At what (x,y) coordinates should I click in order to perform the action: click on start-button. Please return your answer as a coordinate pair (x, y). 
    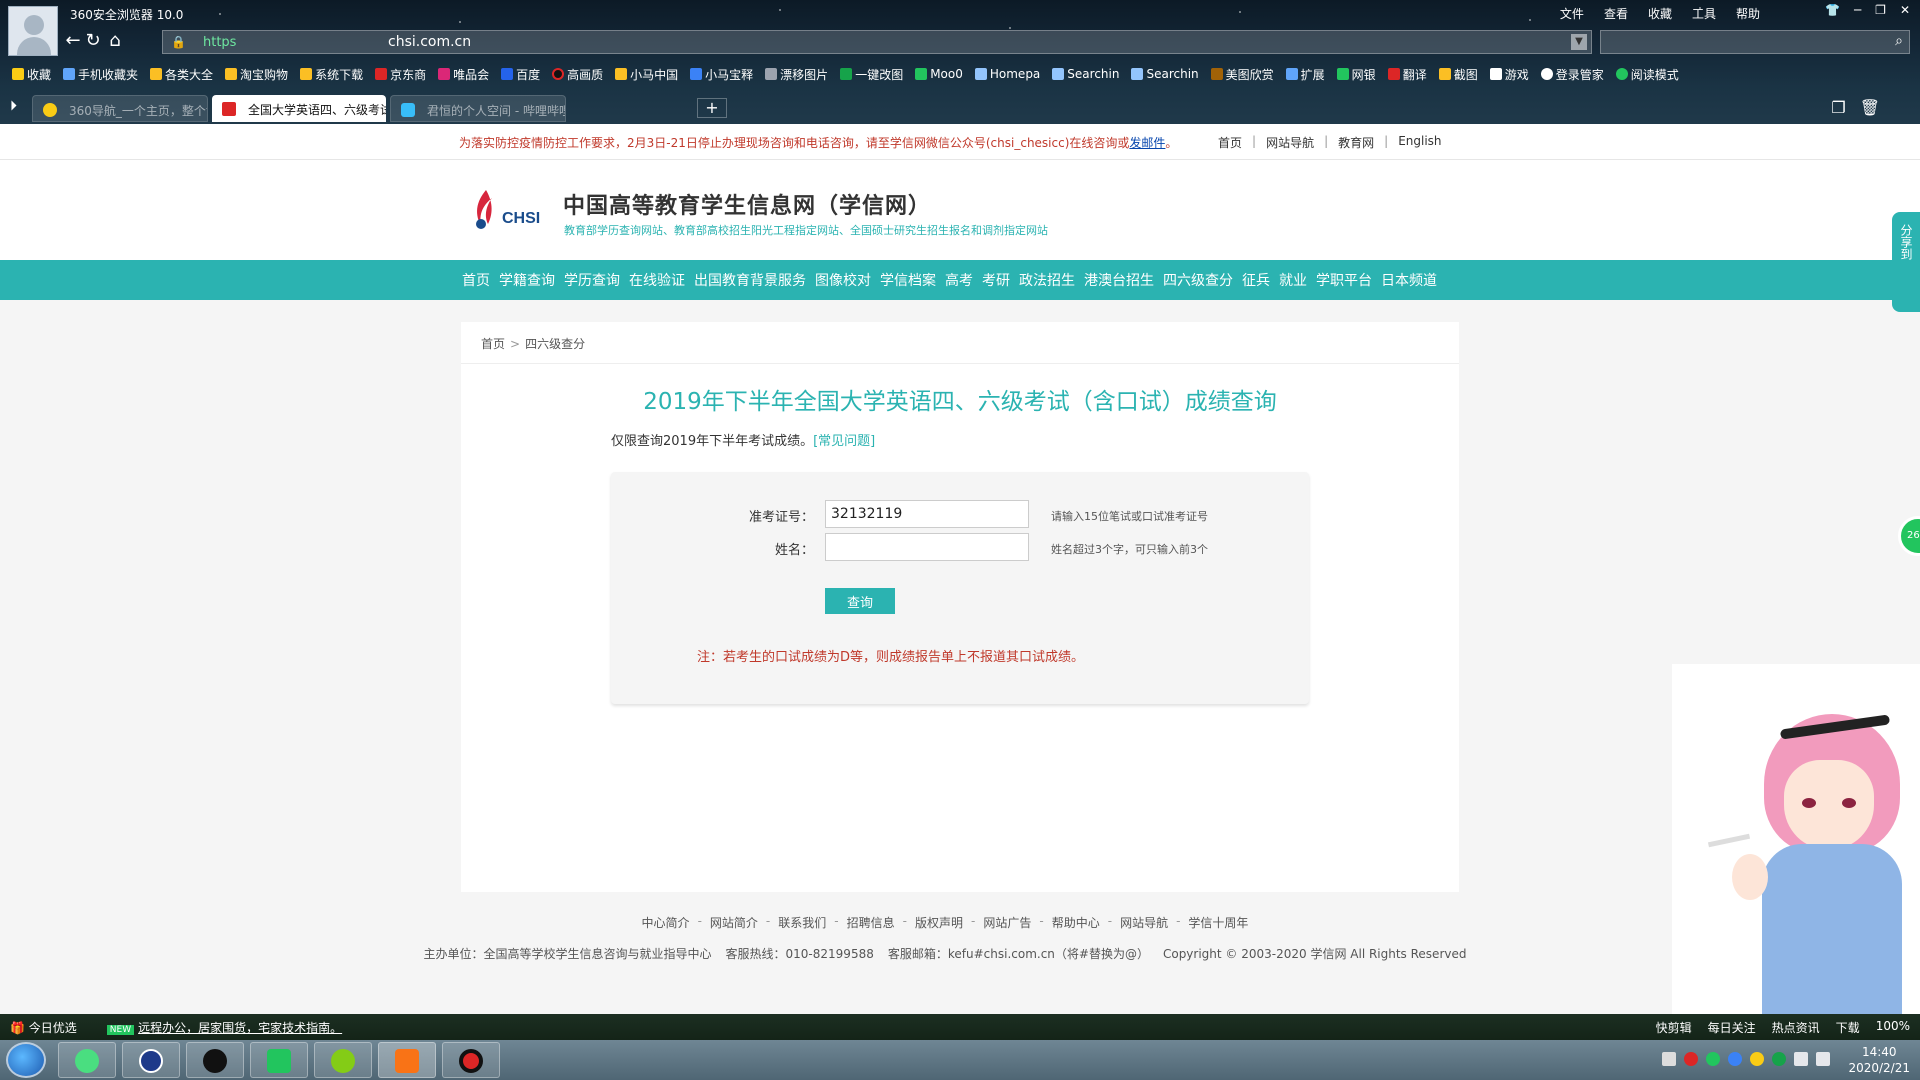
    Looking at the image, I should click on (26, 1060).